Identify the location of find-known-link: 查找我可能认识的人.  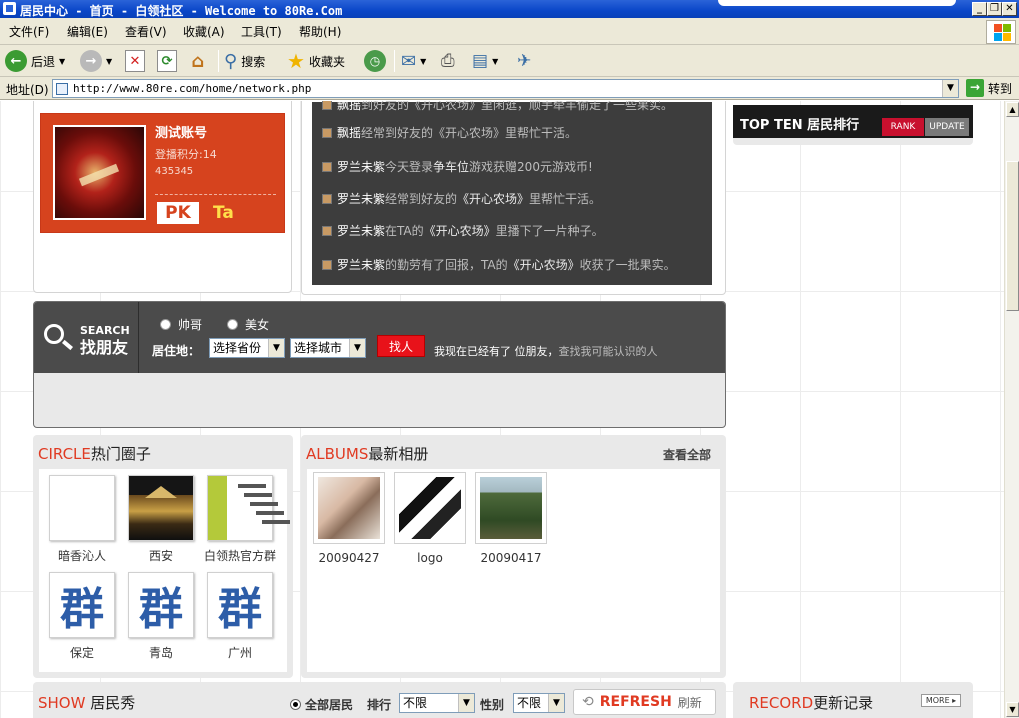
(608, 351).